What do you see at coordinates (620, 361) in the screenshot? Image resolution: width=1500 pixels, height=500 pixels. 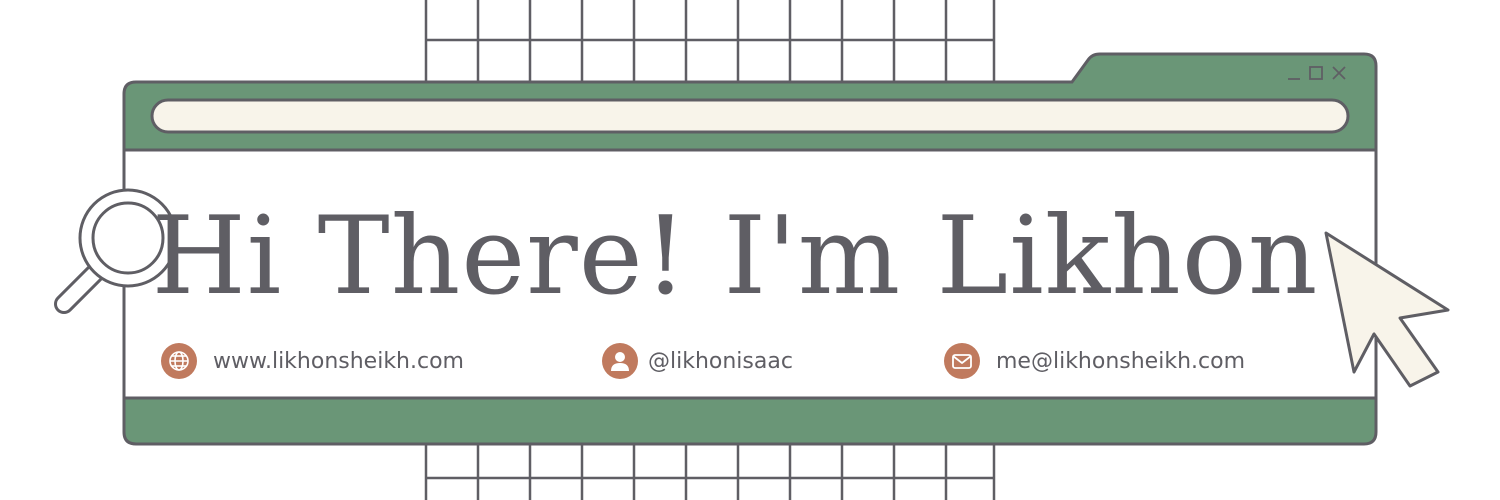 I see `user-icon` at bounding box center [620, 361].